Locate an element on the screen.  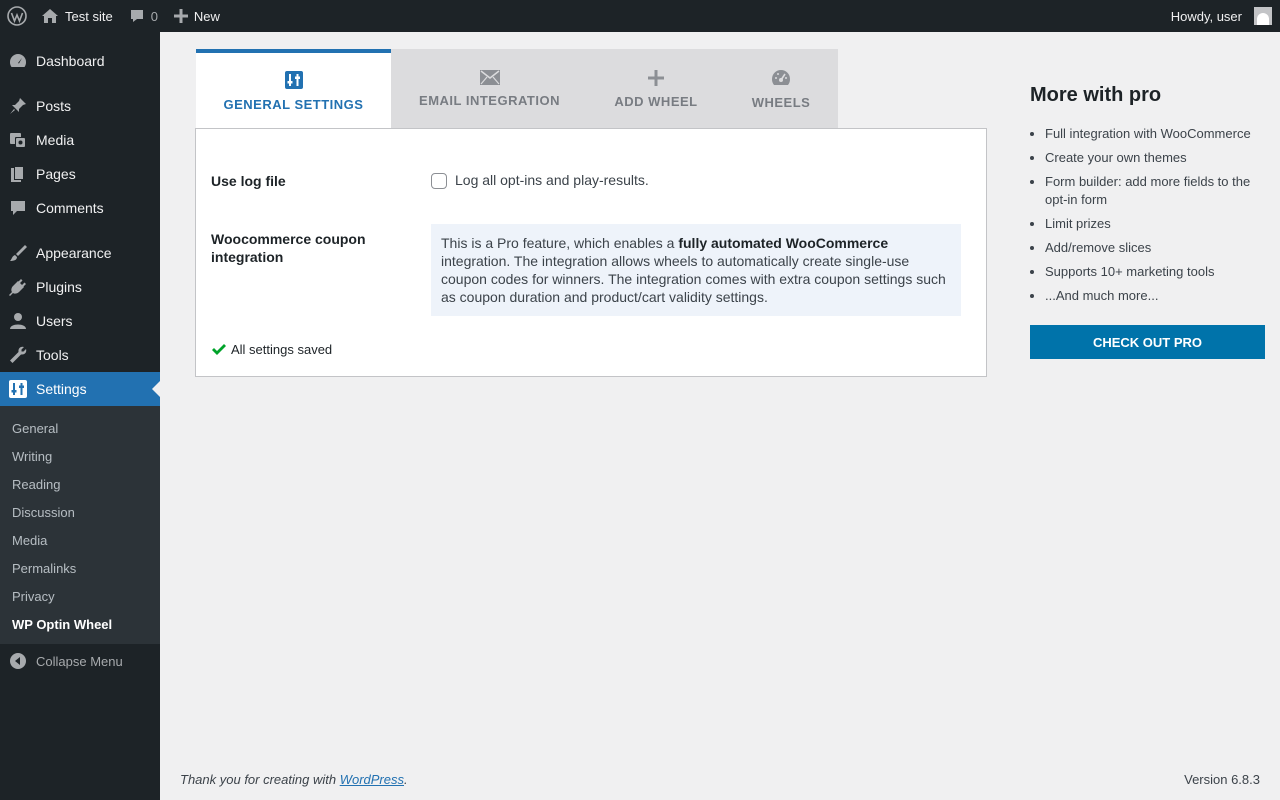
footer-thanks-prefix: Thank you for creating with is located at coordinates (260, 779).